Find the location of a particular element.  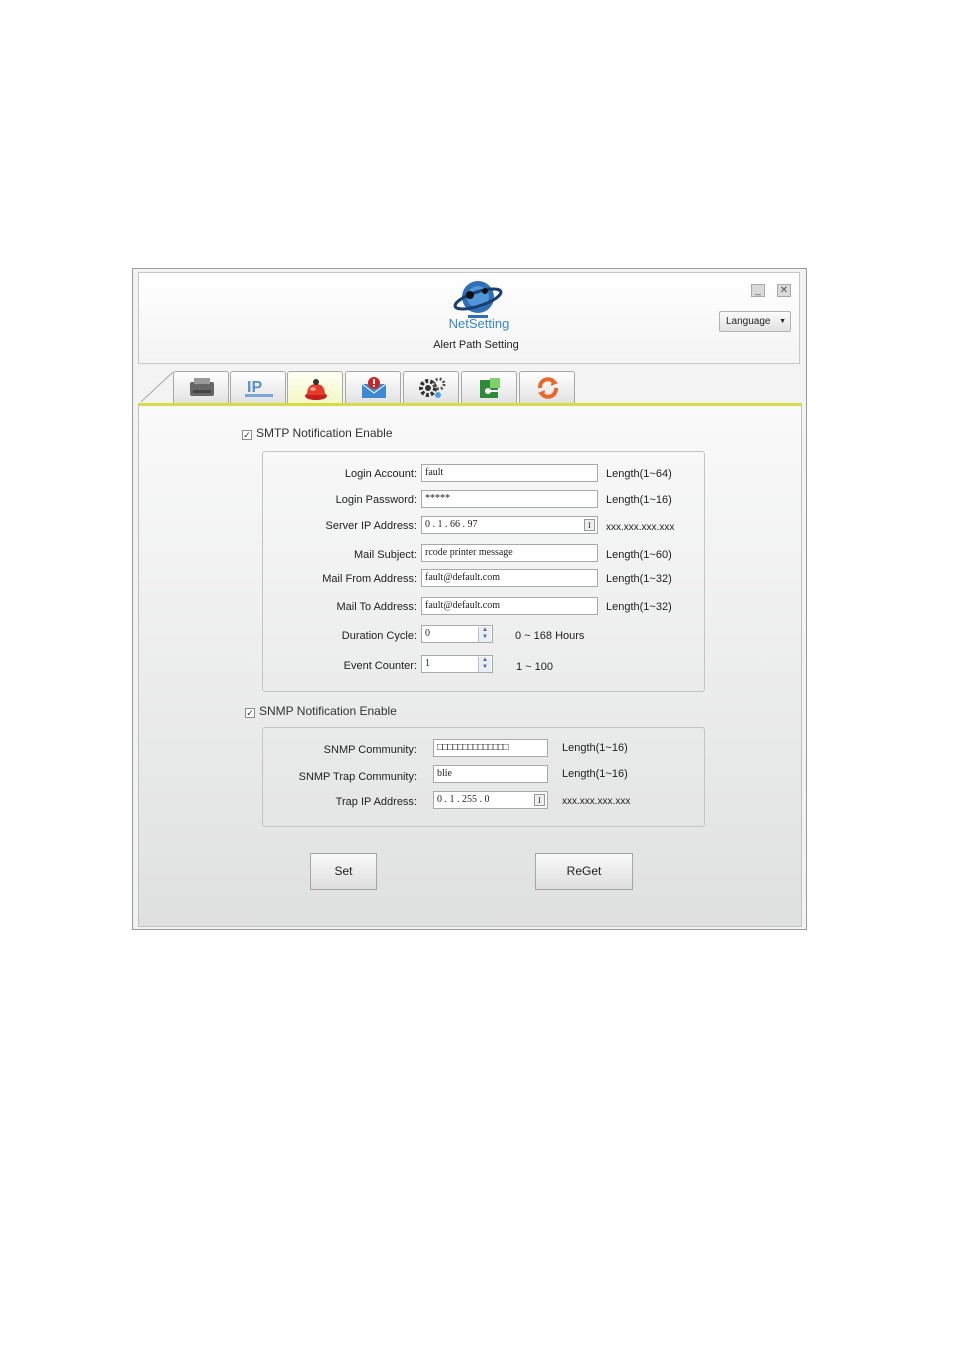

alarm-bell-icon is located at coordinates (316, 389).